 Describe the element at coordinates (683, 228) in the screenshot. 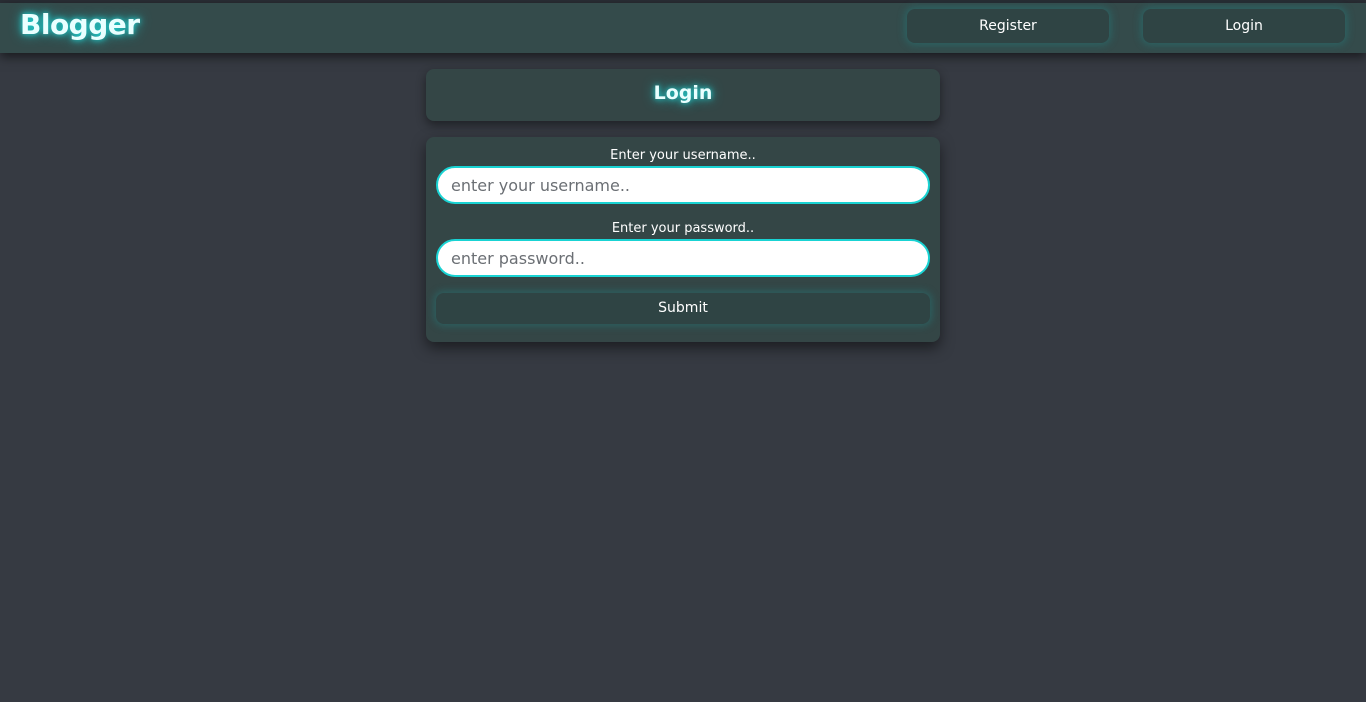

I see `password-label: Enter your password..` at that location.